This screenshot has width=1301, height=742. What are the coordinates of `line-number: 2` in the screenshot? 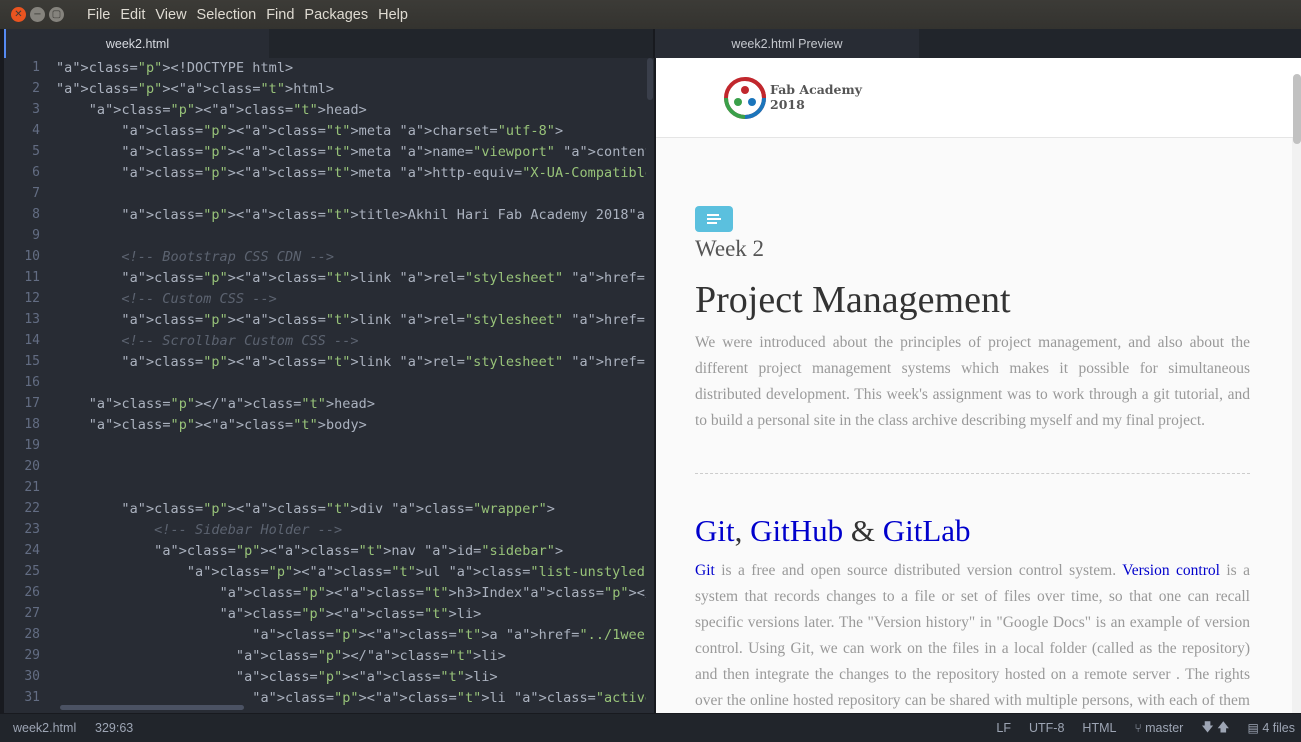 It's located at (36, 88).